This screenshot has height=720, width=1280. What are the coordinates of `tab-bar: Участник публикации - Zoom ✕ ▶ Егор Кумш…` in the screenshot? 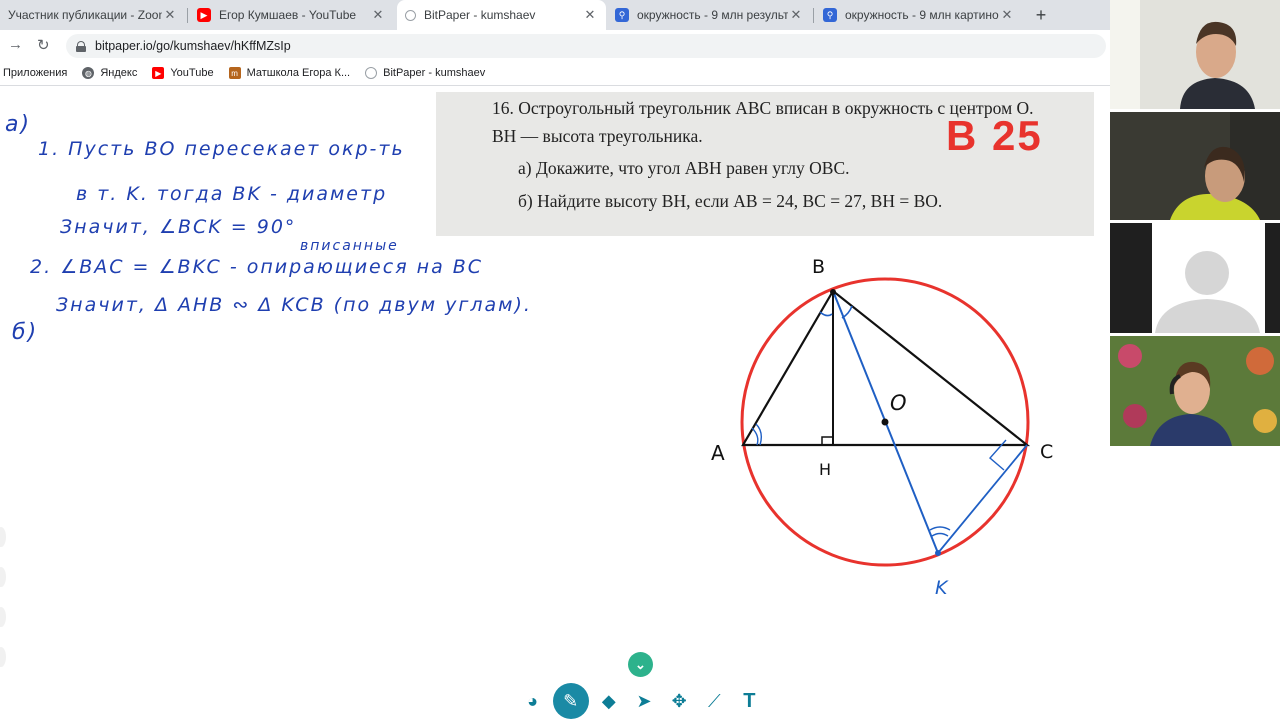 It's located at (555, 15).